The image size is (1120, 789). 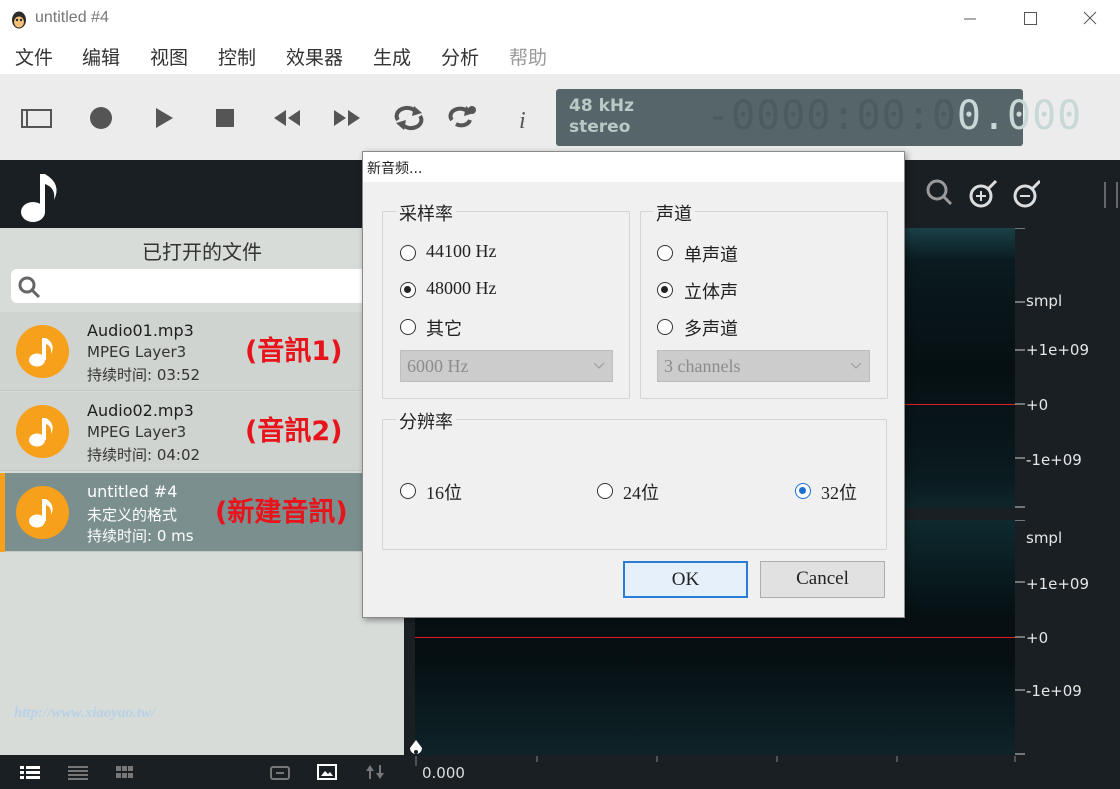 What do you see at coordinates (560, 19) in the screenshot?
I see `title-bar: untitled #4` at bounding box center [560, 19].